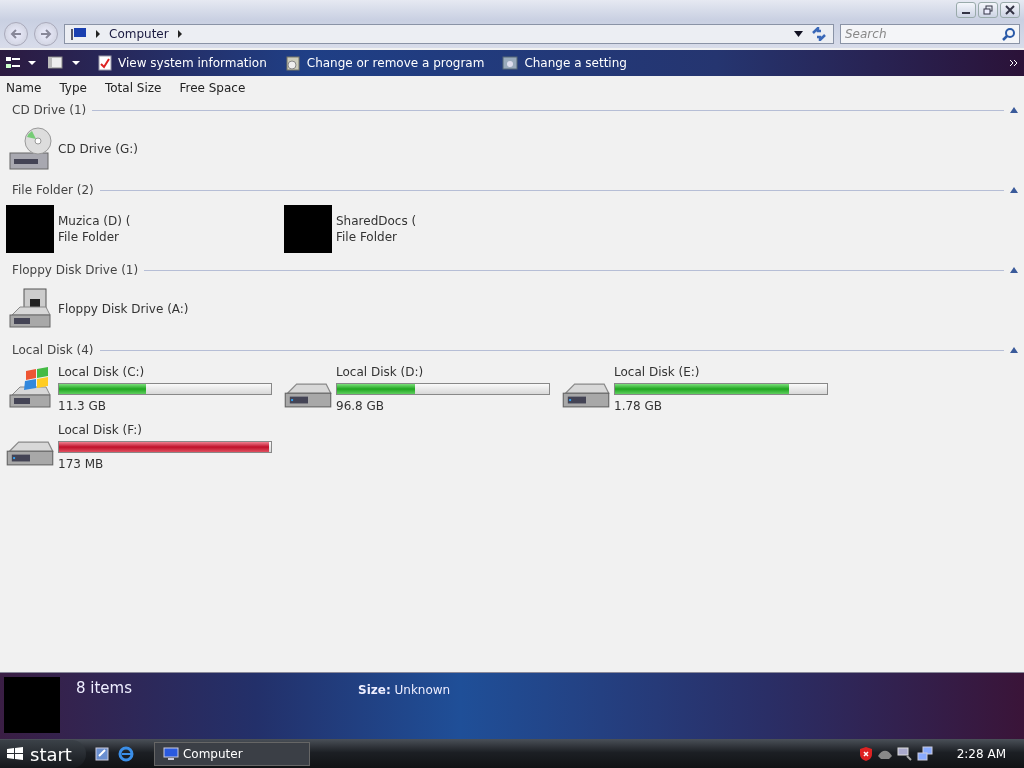  I want to click on cd-drive-icon, so click(30, 149).